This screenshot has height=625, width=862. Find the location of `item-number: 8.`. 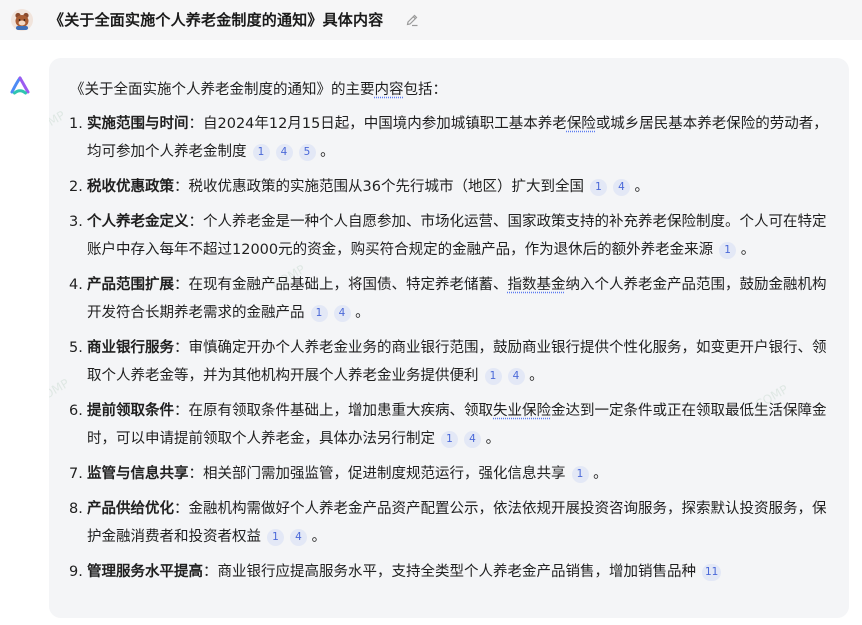

item-number: 8. is located at coordinates (76, 509).